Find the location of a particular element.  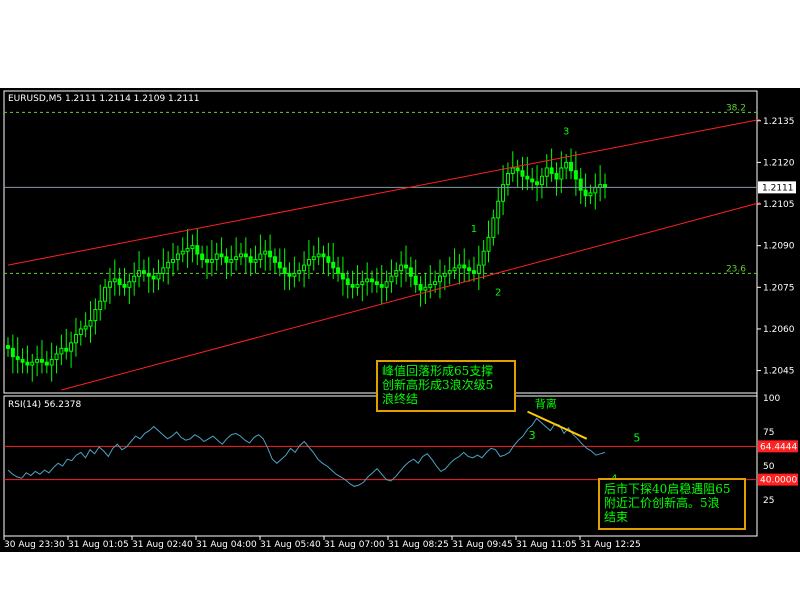

time-tick-label: 31 Aug 12:25 is located at coordinates (610, 545).